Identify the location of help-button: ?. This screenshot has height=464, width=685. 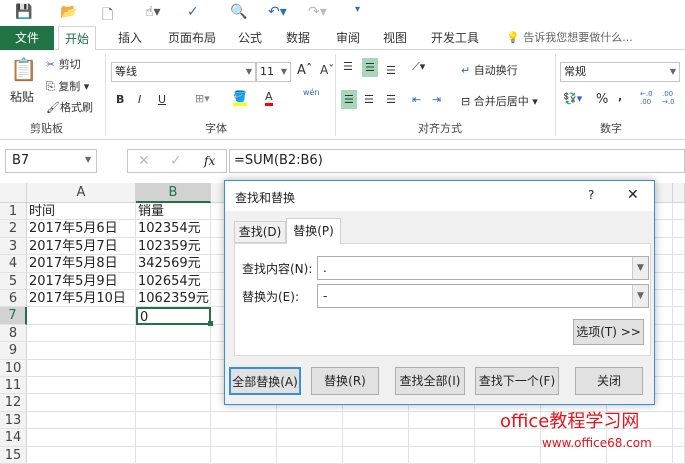
(591, 195).